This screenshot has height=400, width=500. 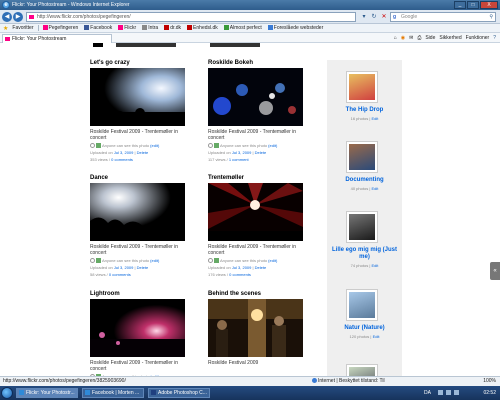 What do you see at coordinates (494, 38) in the screenshot?
I see `help-icon: ?` at bounding box center [494, 38].